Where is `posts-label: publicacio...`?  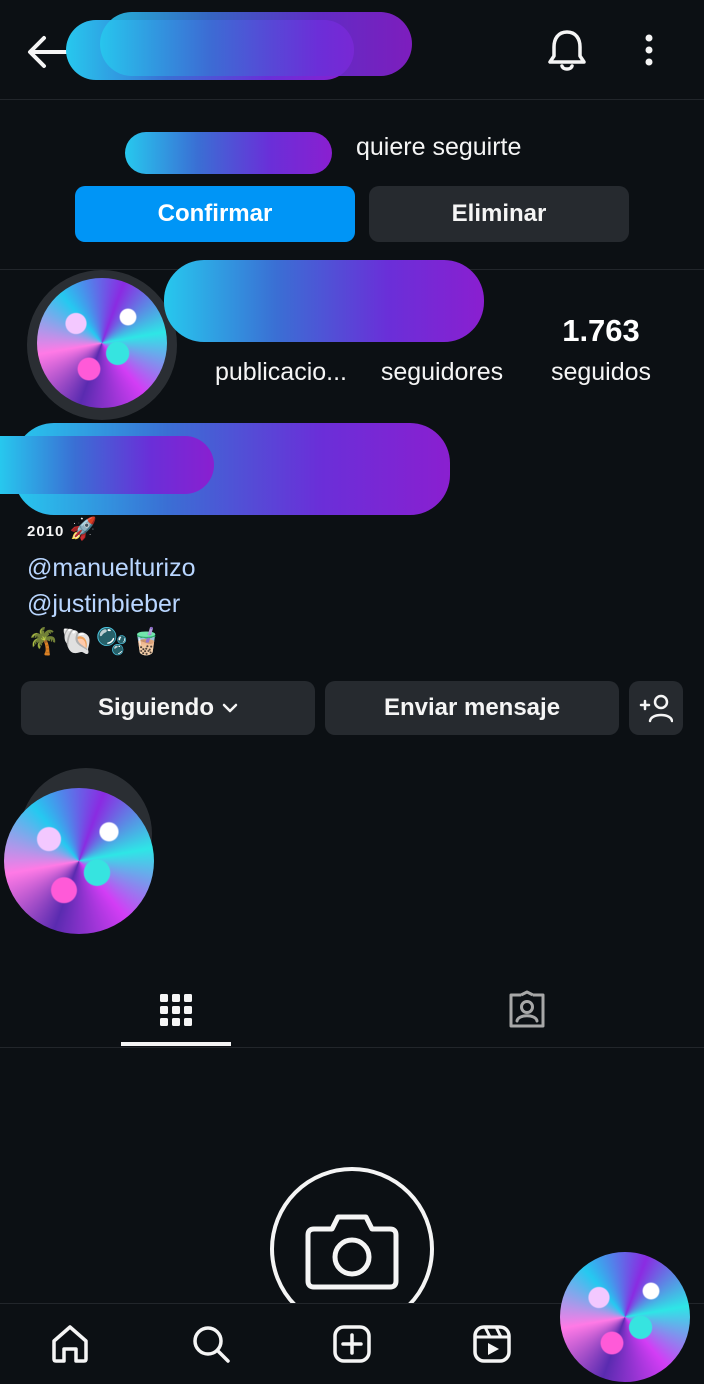 posts-label: publicacio... is located at coordinates (281, 372).